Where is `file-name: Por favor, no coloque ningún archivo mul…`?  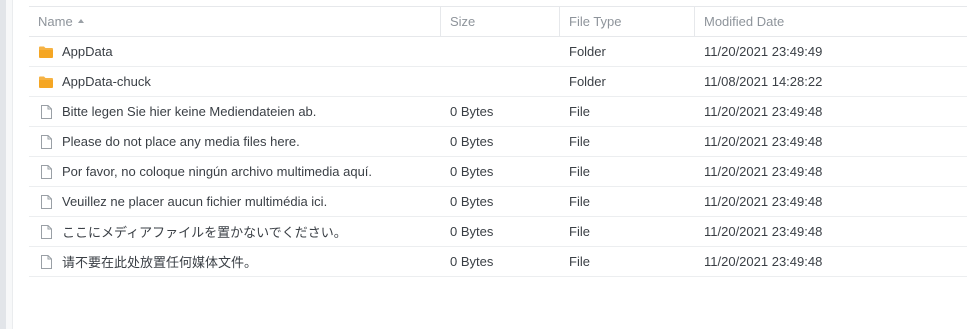 file-name: Por favor, no coloque ningún archivo mul… is located at coordinates (217, 171).